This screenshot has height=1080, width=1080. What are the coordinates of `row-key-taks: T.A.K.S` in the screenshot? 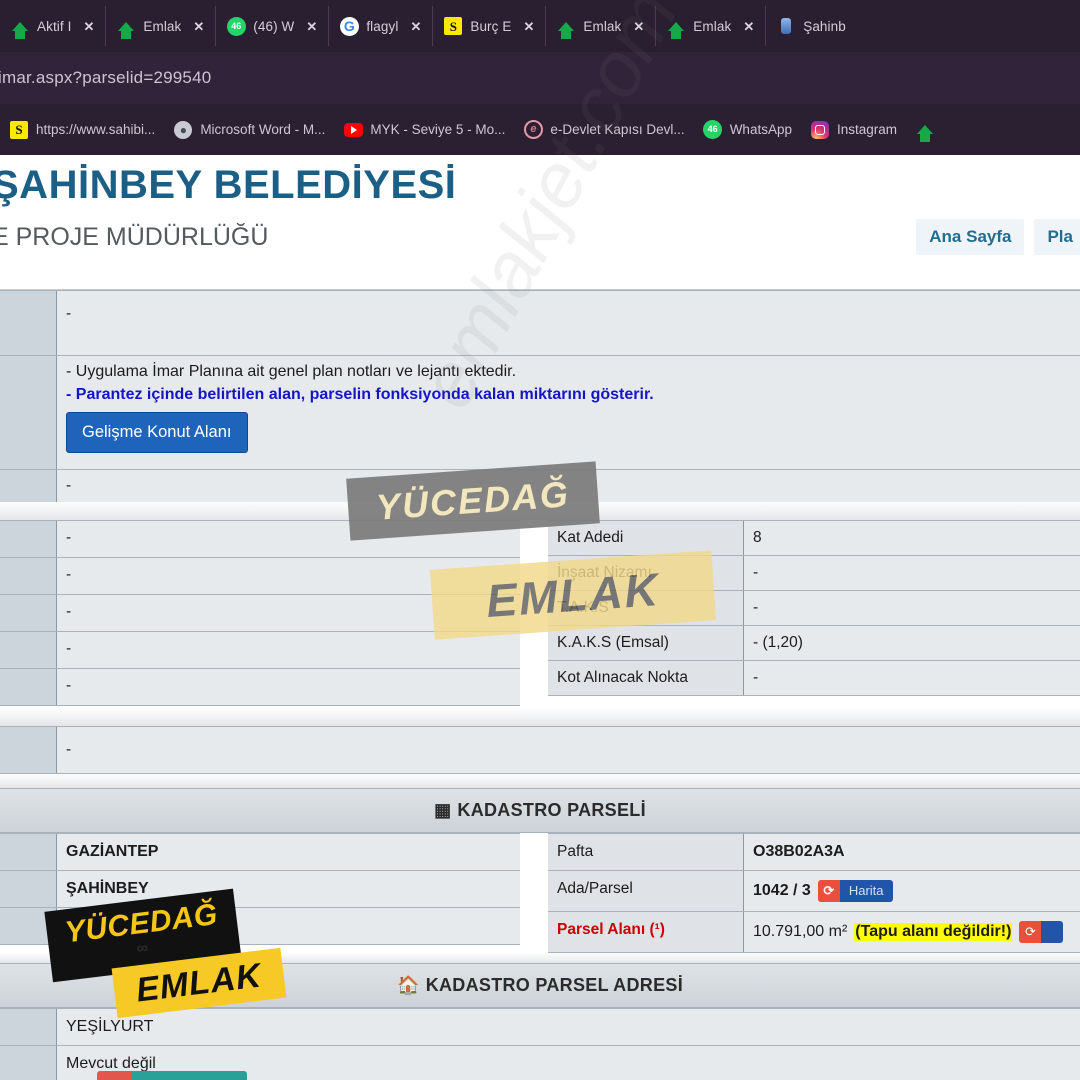 It's located at (646, 608).